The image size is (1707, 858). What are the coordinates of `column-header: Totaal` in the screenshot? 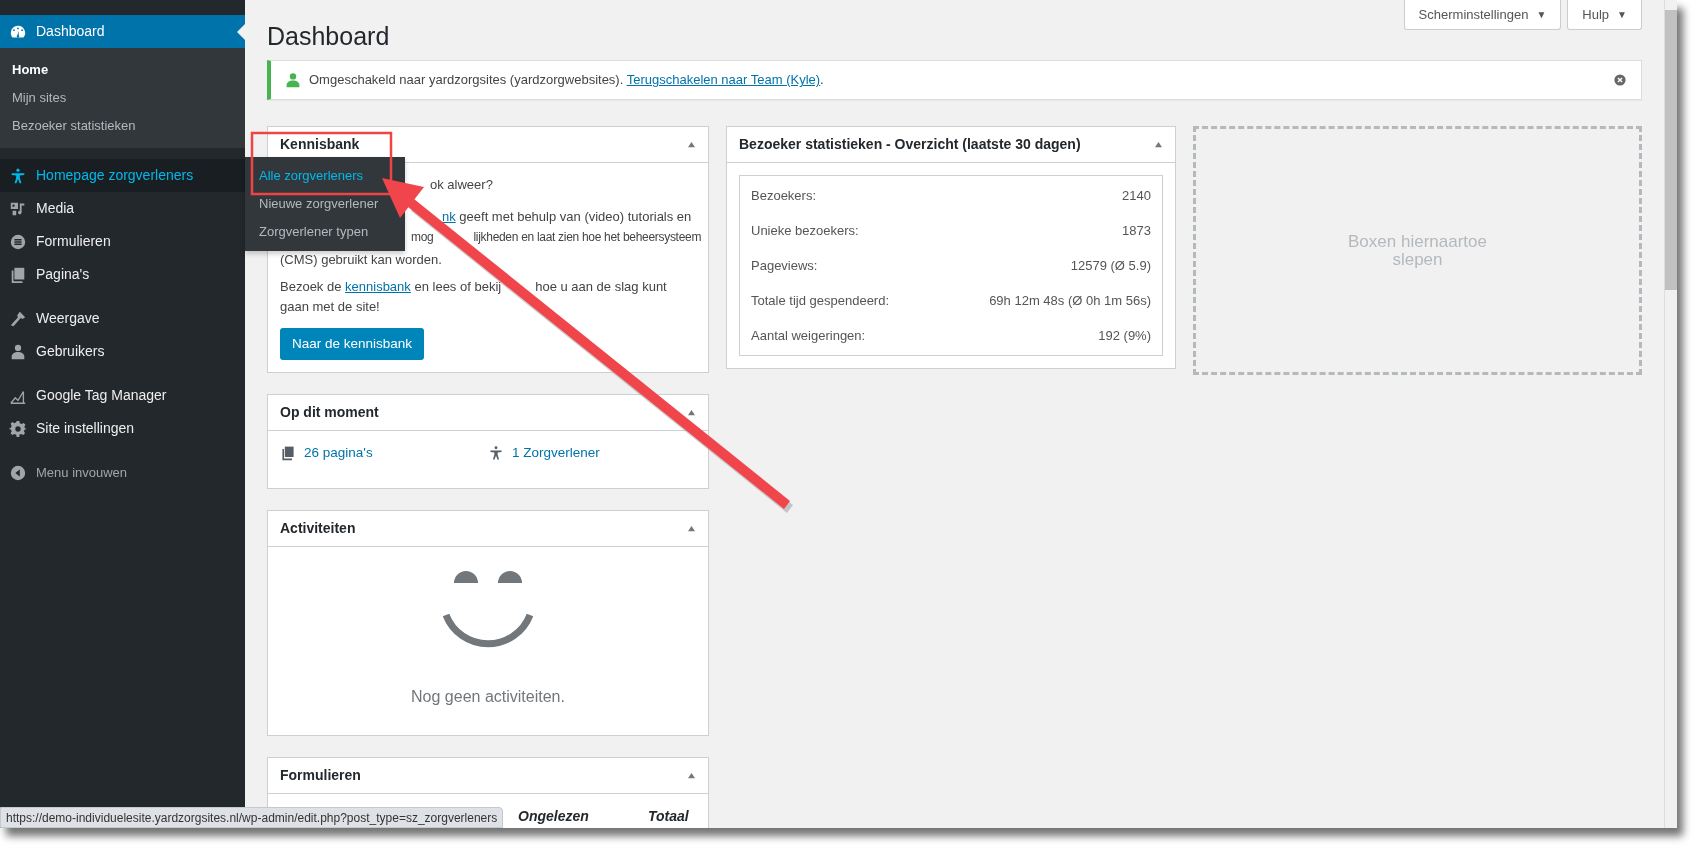 It's located at (668, 816).